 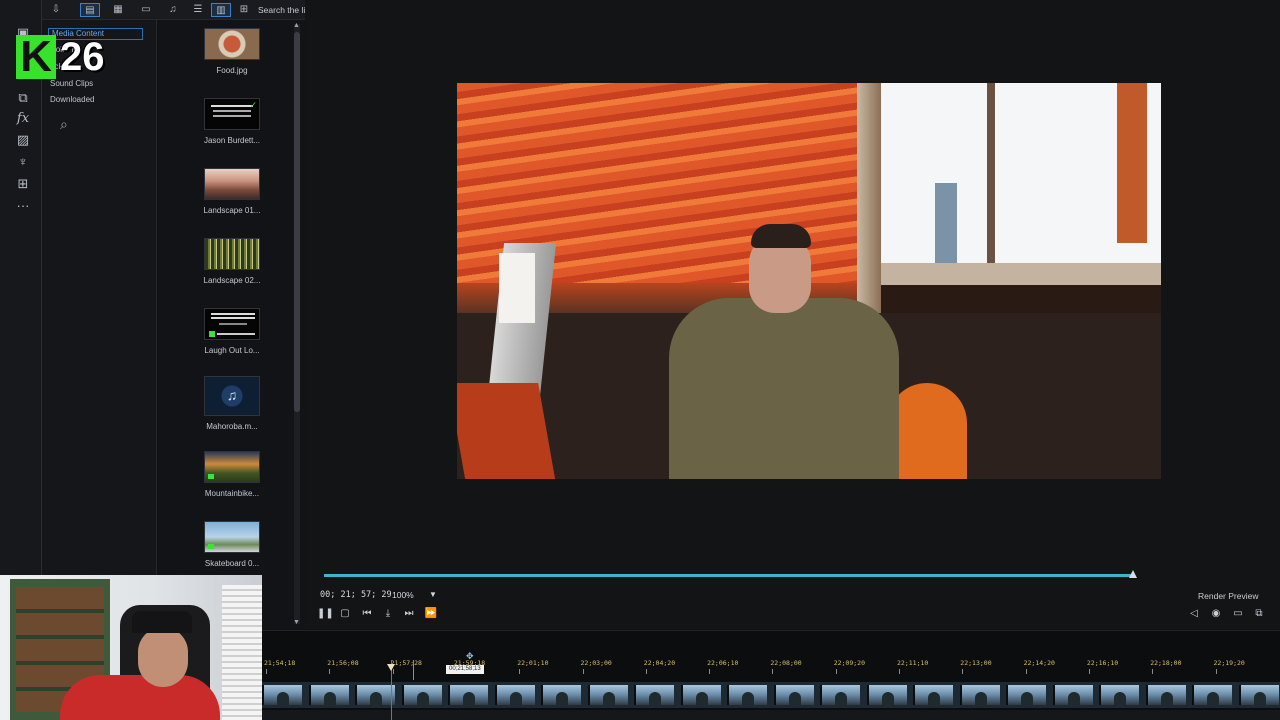 I want to click on display-settings-icon: ▭, so click(x=1238, y=614).